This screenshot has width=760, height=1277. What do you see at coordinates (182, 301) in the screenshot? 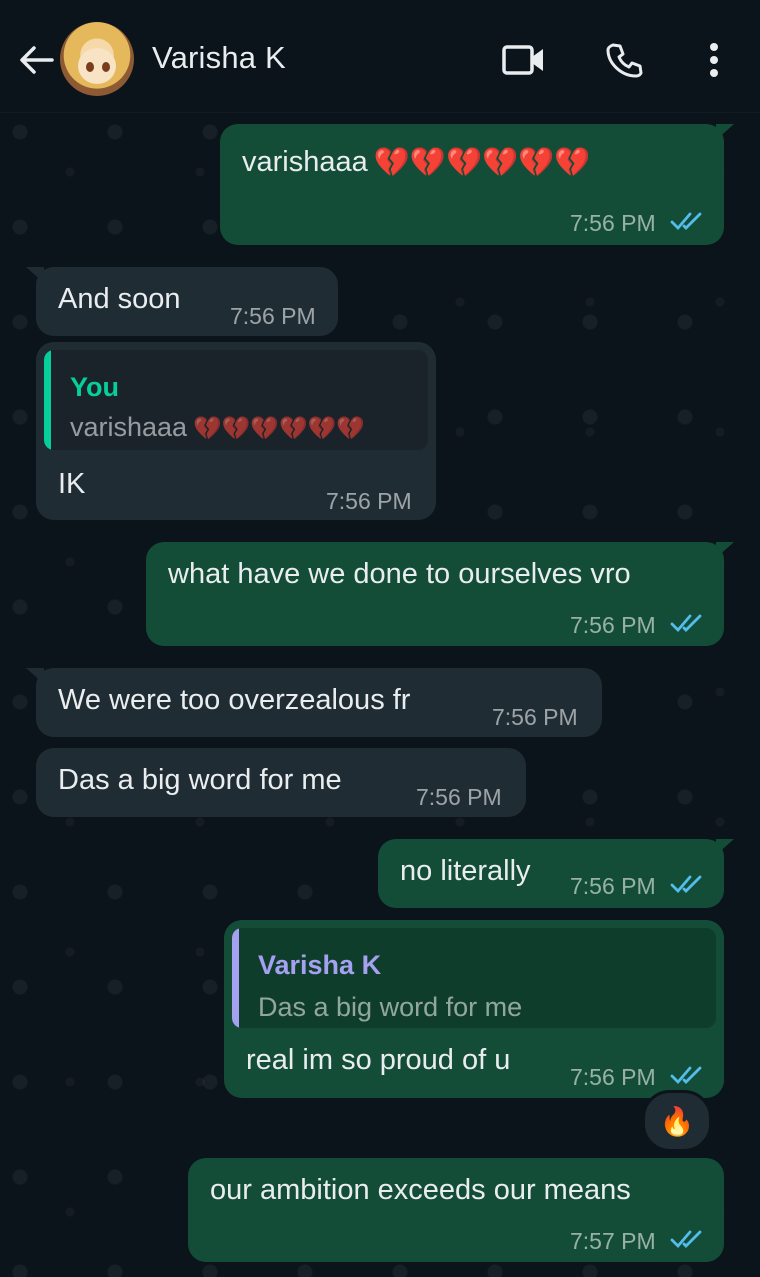
I see `incoming-message: And soon 7:56 PM` at bounding box center [182, 301].